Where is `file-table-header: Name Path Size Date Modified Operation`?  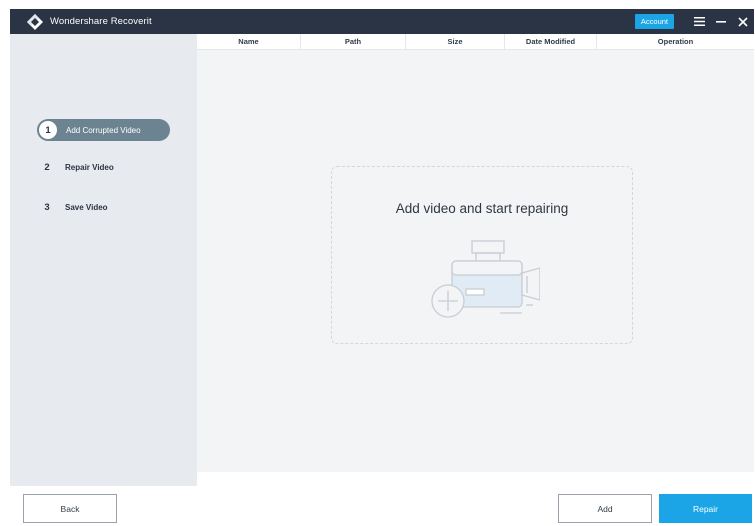
file-table-header: Name Path Size Date Modified Operation is located at coordinates (475, 42).